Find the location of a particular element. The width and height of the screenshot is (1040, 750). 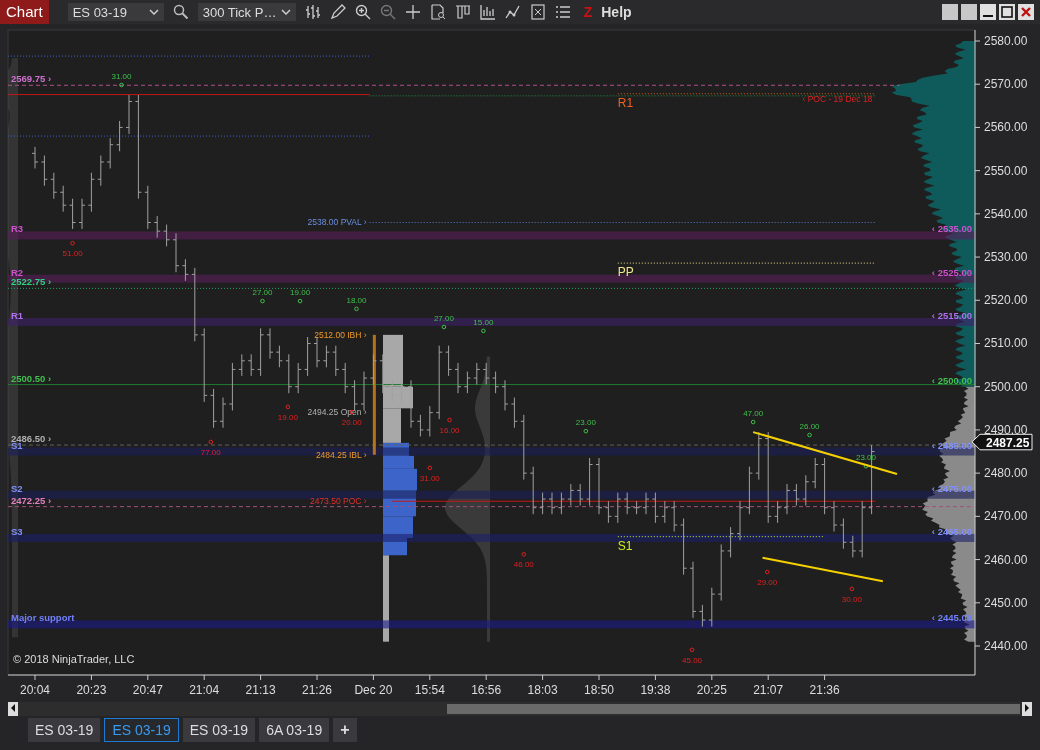

axis-label: 2510.00 is located at coordinates (1006, 343).